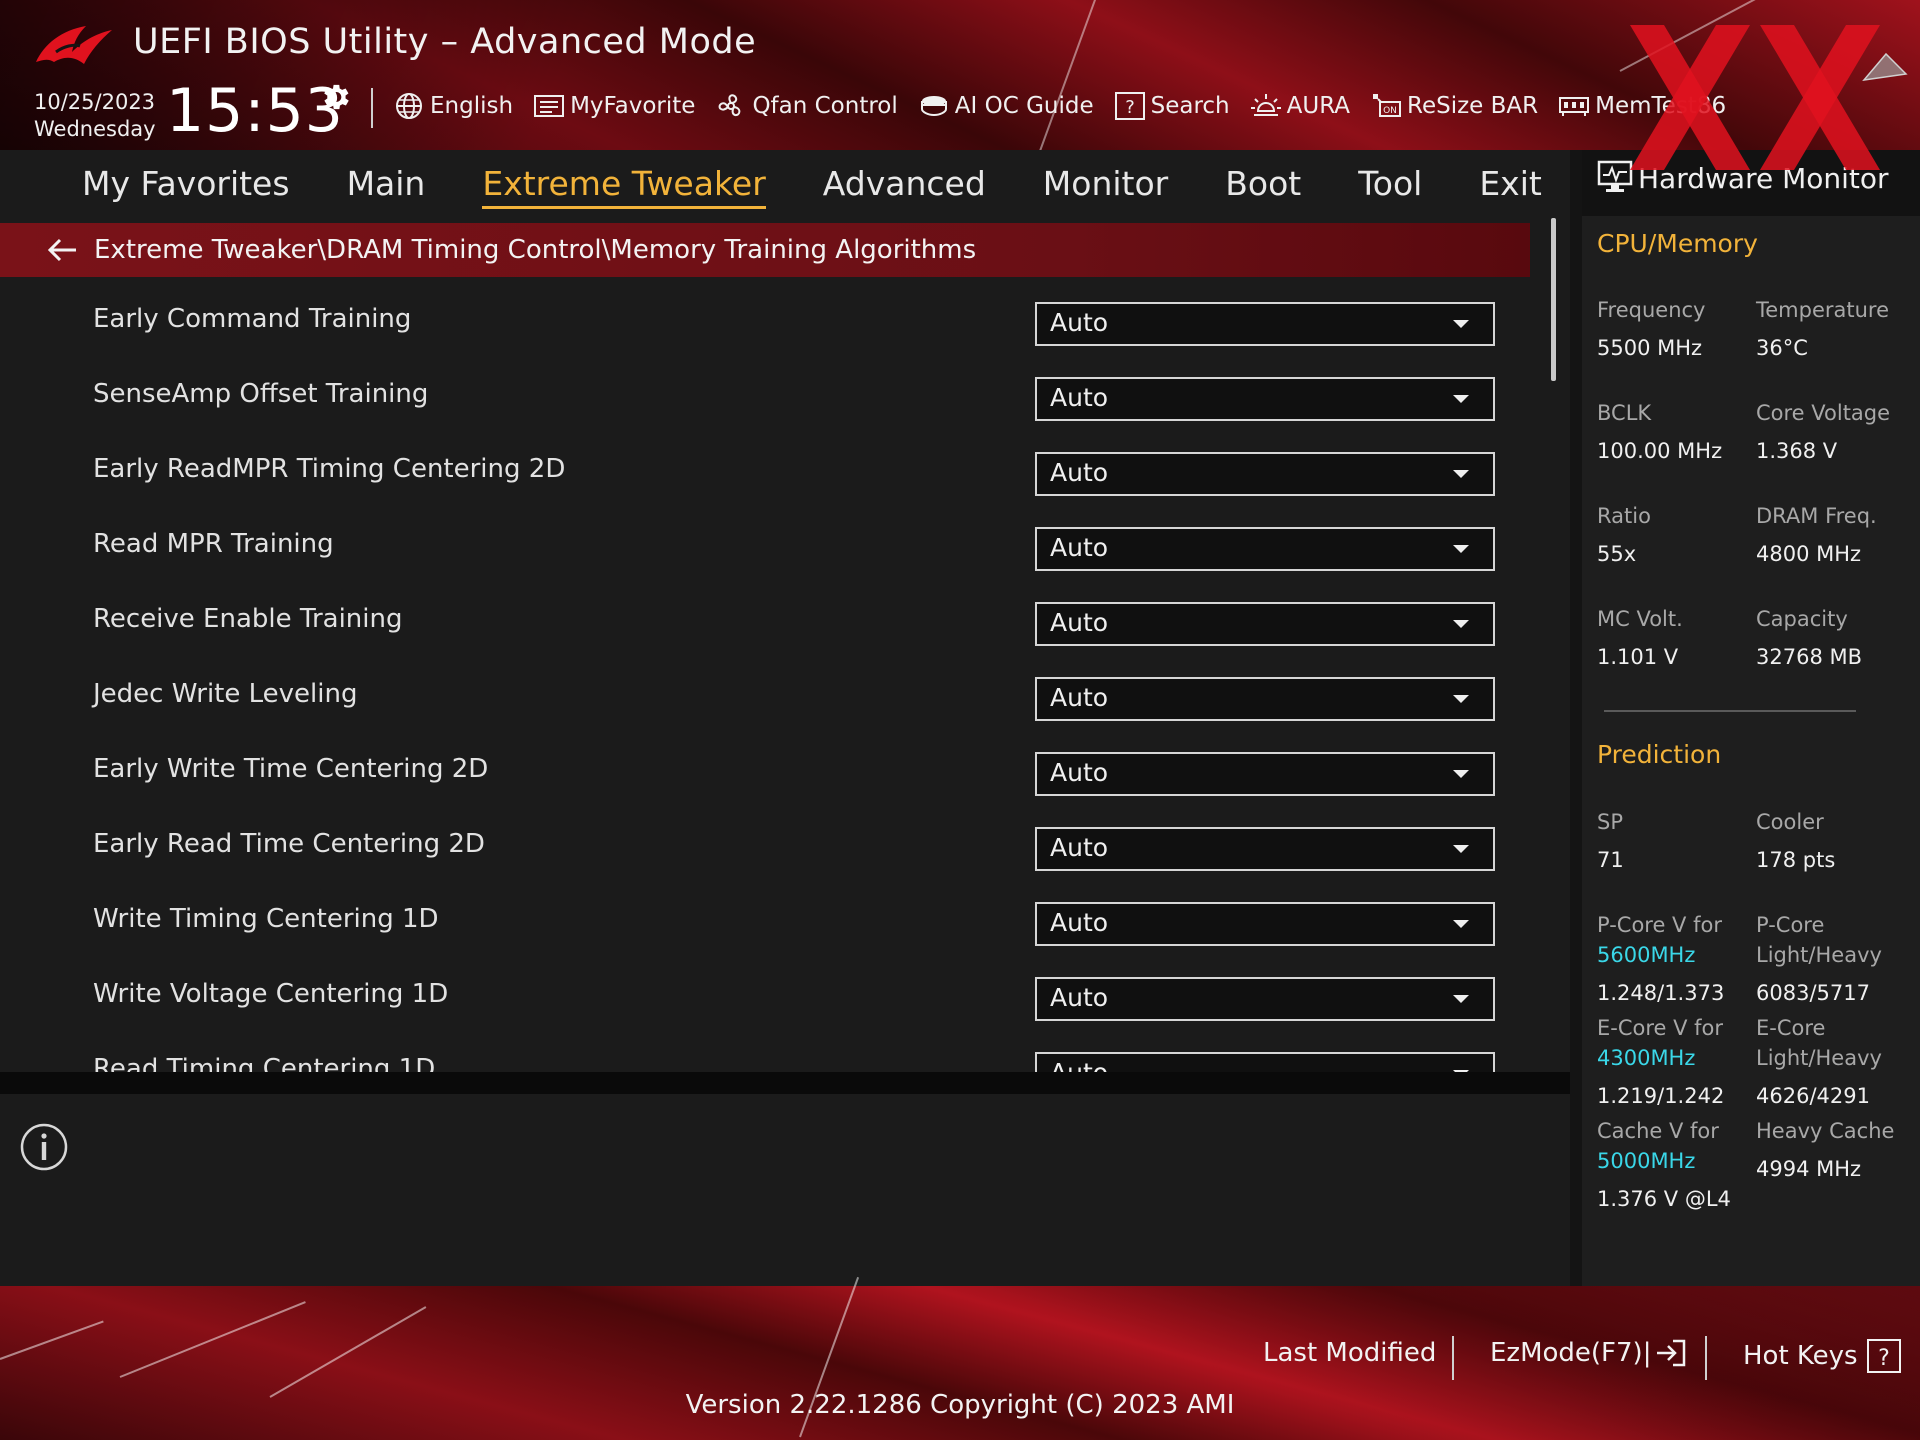 This screenshot has height=1440, width=1920. Describe the element at coordinates (95, 129) in the screenshot. I see `weekday: Wednesday` at that location.